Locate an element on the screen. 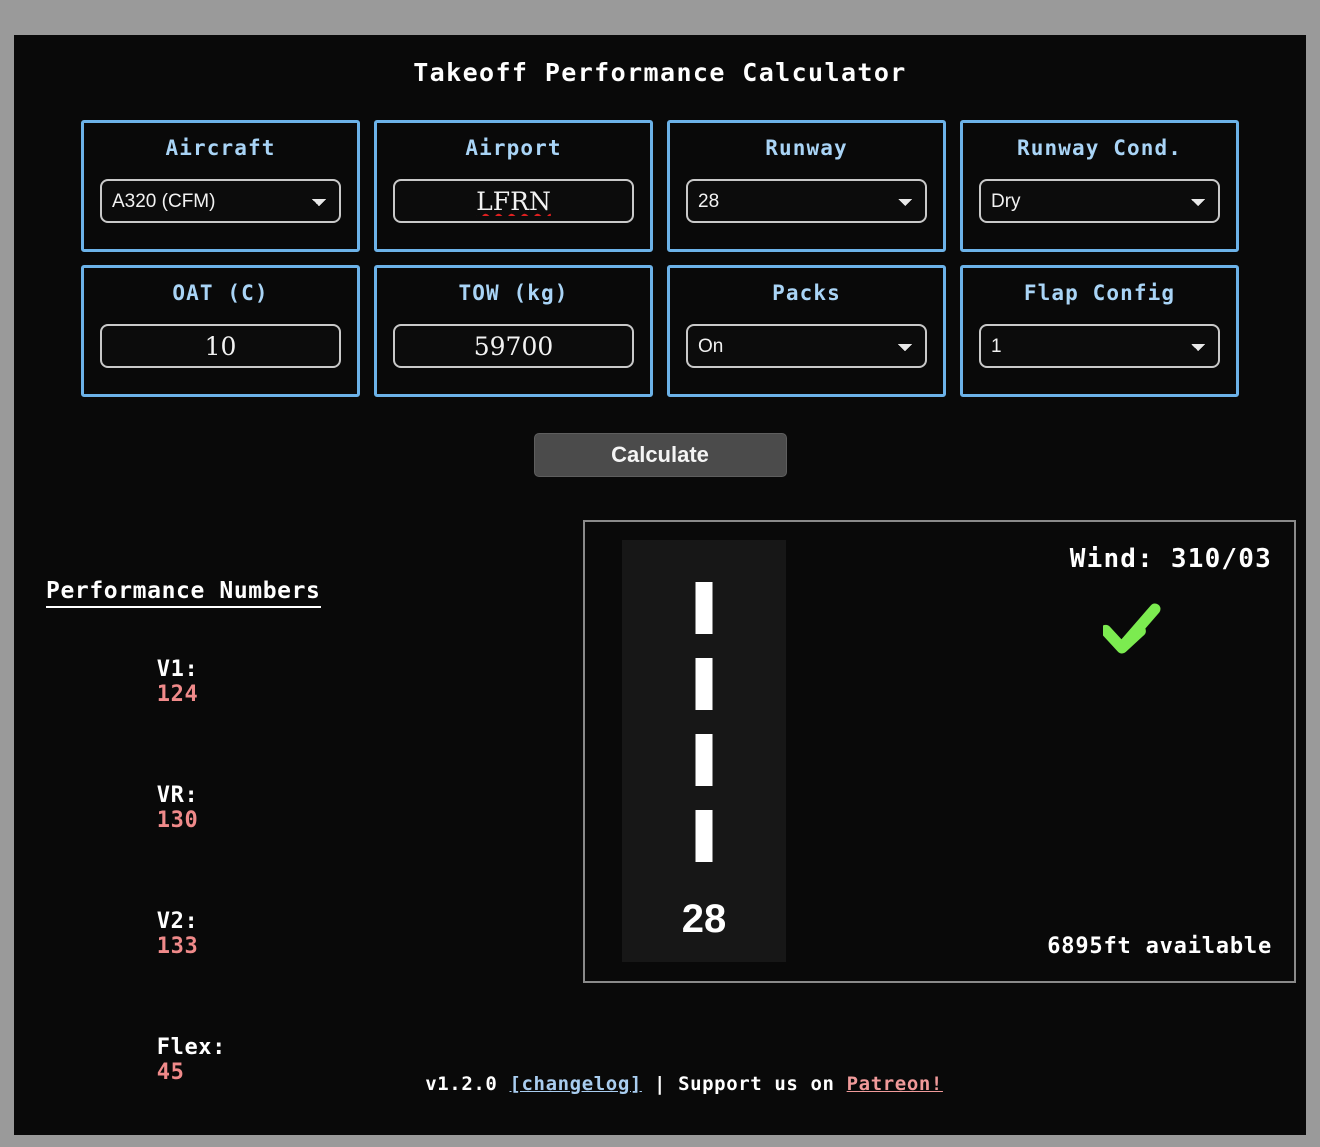 The width and height of the screenshot is (1320, 1147). aircraft-select: A320 (CFM) is located at coordinates (220, 201).